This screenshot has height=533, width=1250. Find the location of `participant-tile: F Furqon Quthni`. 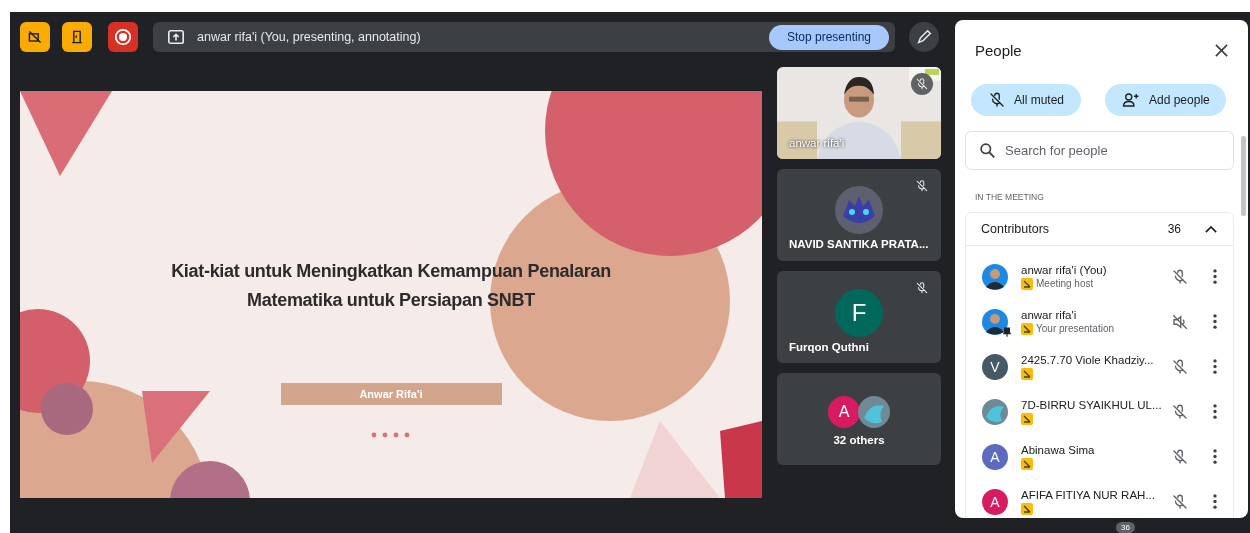

participant-tile: F Furqon Quthni is located at coordinates (859, 317).